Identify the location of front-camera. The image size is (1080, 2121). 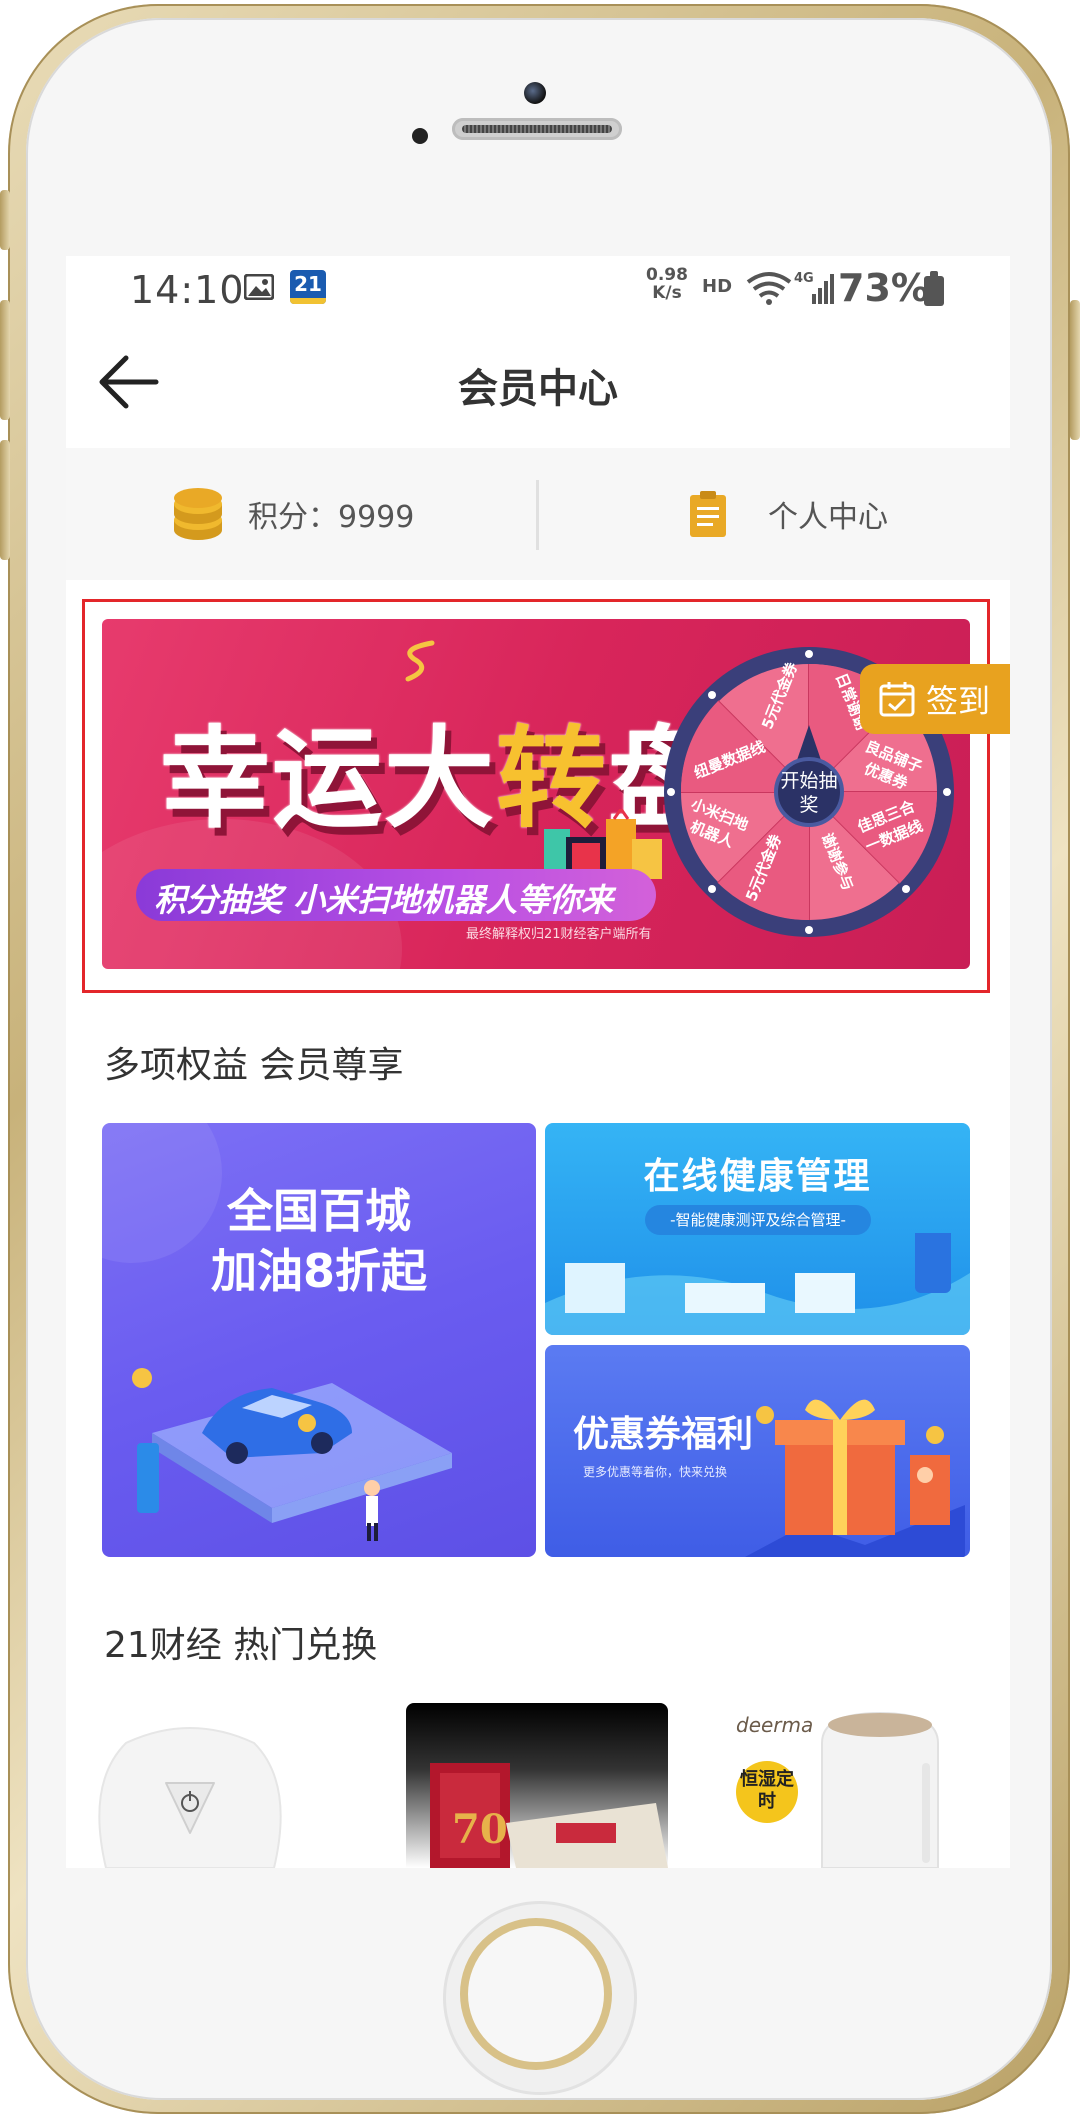
(535, 93).